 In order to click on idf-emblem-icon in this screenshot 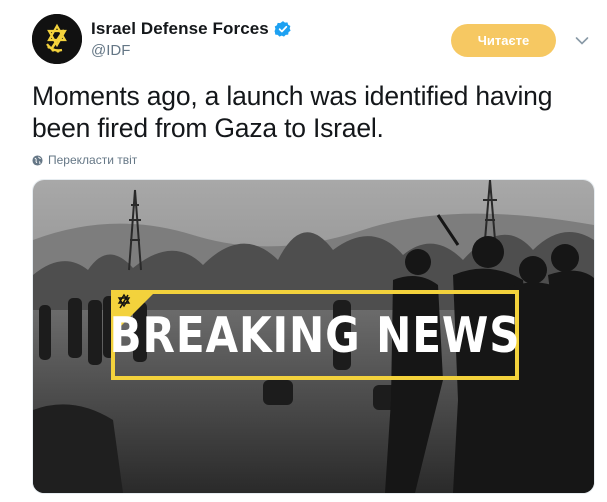, I will do `click(57, 39)`.